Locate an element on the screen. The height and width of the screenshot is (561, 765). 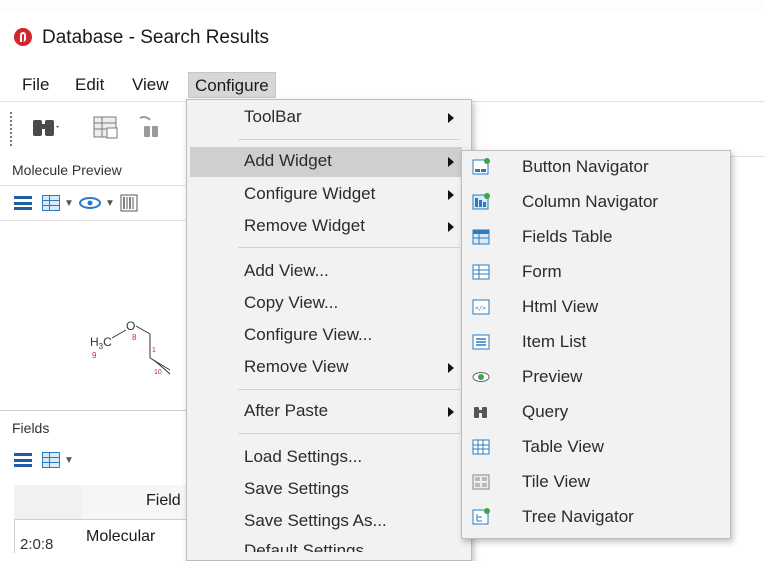
submenu-item-tile-view: Tile View is located at coordinates (595, 482).